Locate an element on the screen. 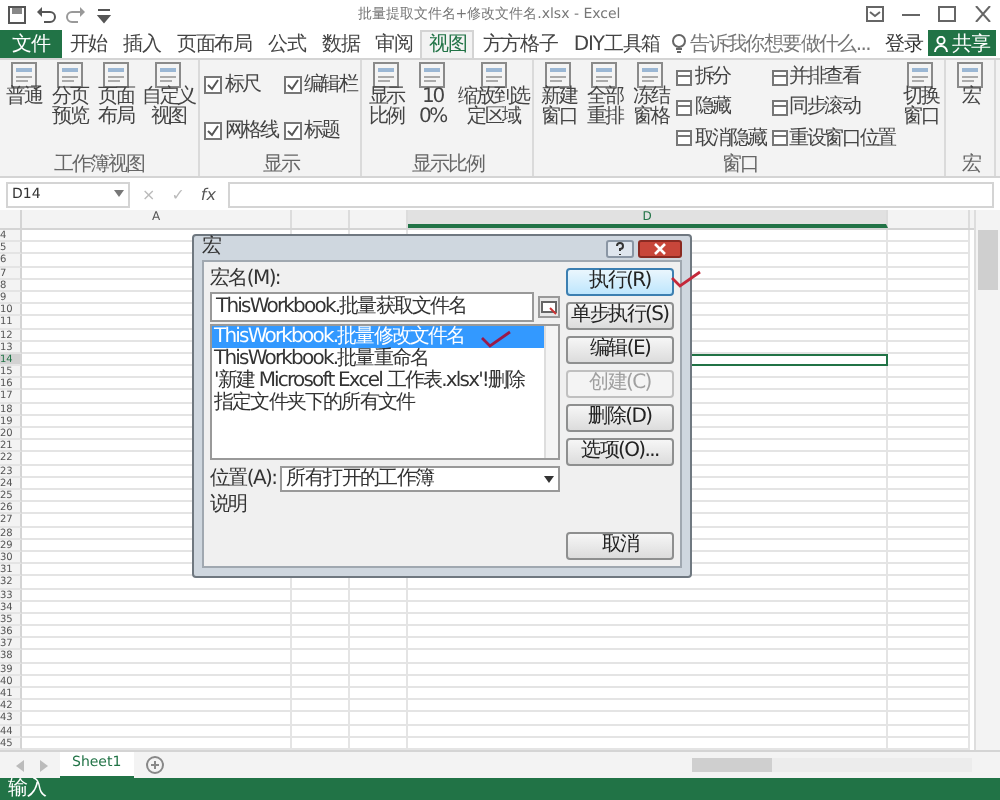 This screenshot has width=1000, height=800. ribbon-button: 拆分 is located at coordinates (721, 77).